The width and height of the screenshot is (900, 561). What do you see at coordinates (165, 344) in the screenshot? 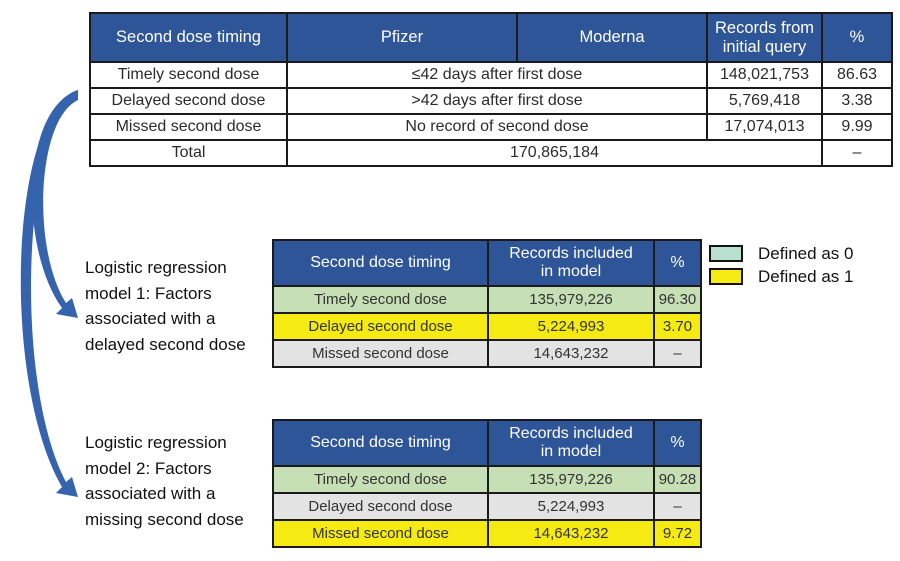
I see `model1-label-line: delayed second dose` at bounding box center [165, 344].